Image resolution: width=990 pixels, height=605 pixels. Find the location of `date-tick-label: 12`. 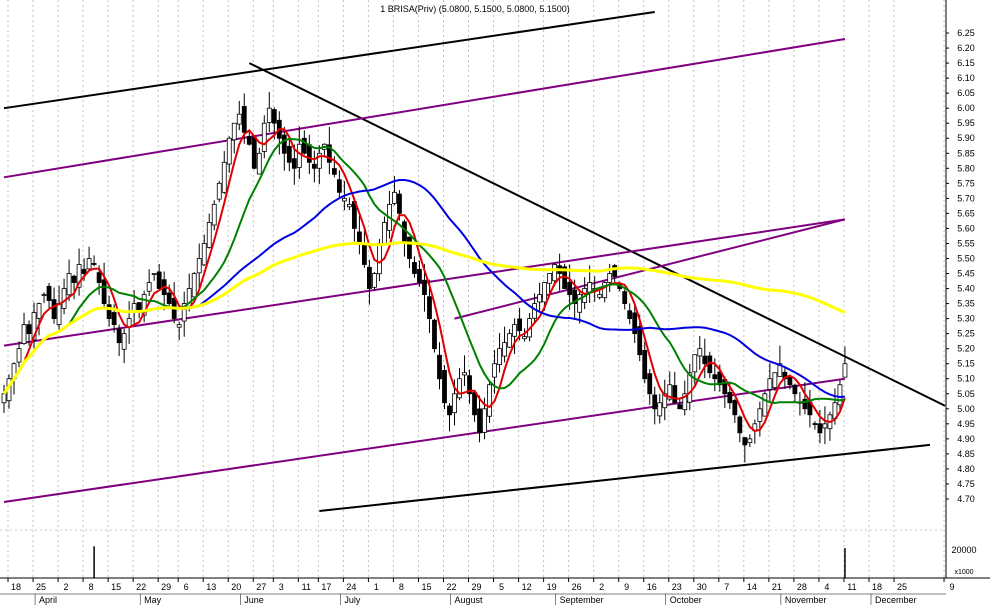

date-tick-label: 12 is located at coordinates (527, 587).